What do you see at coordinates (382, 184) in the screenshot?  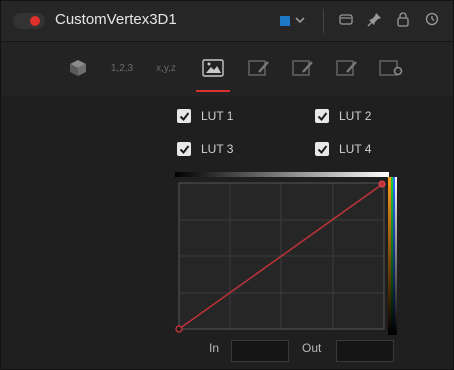 I see `curve-end-point` at bounding box center [382, 184].